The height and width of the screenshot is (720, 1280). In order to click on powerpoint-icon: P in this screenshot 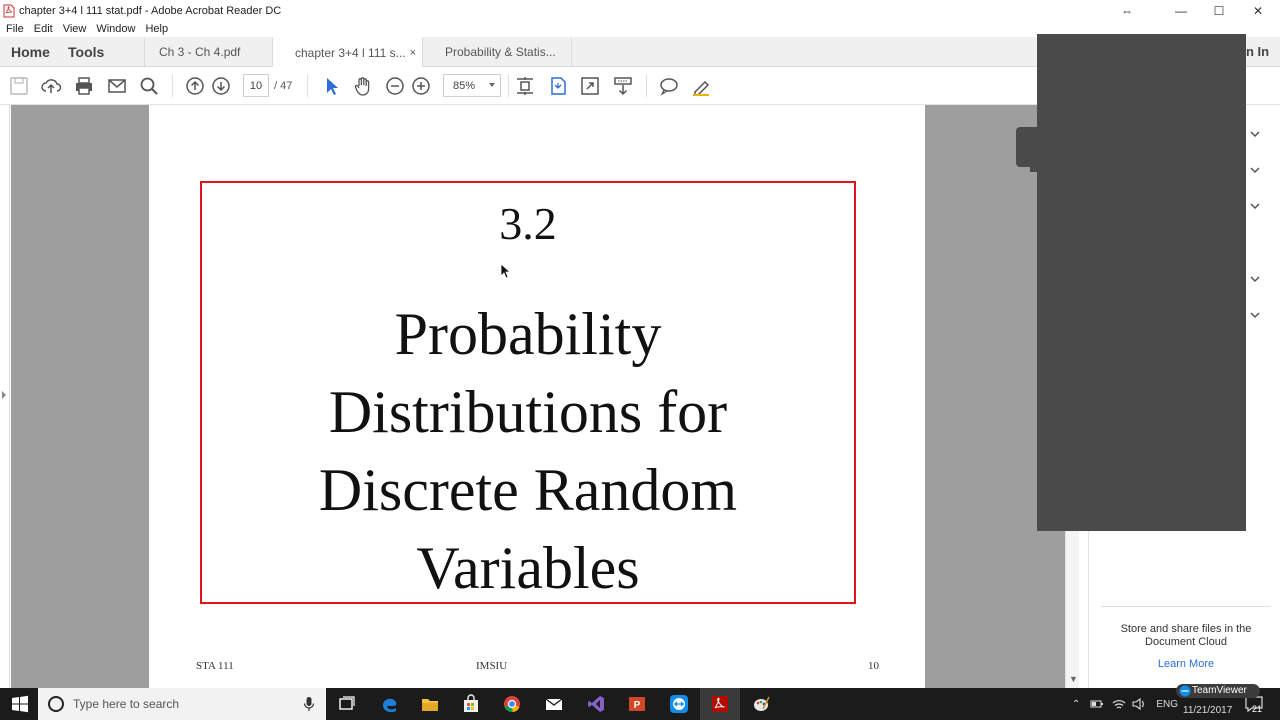, I will do `click(637, 704)`.